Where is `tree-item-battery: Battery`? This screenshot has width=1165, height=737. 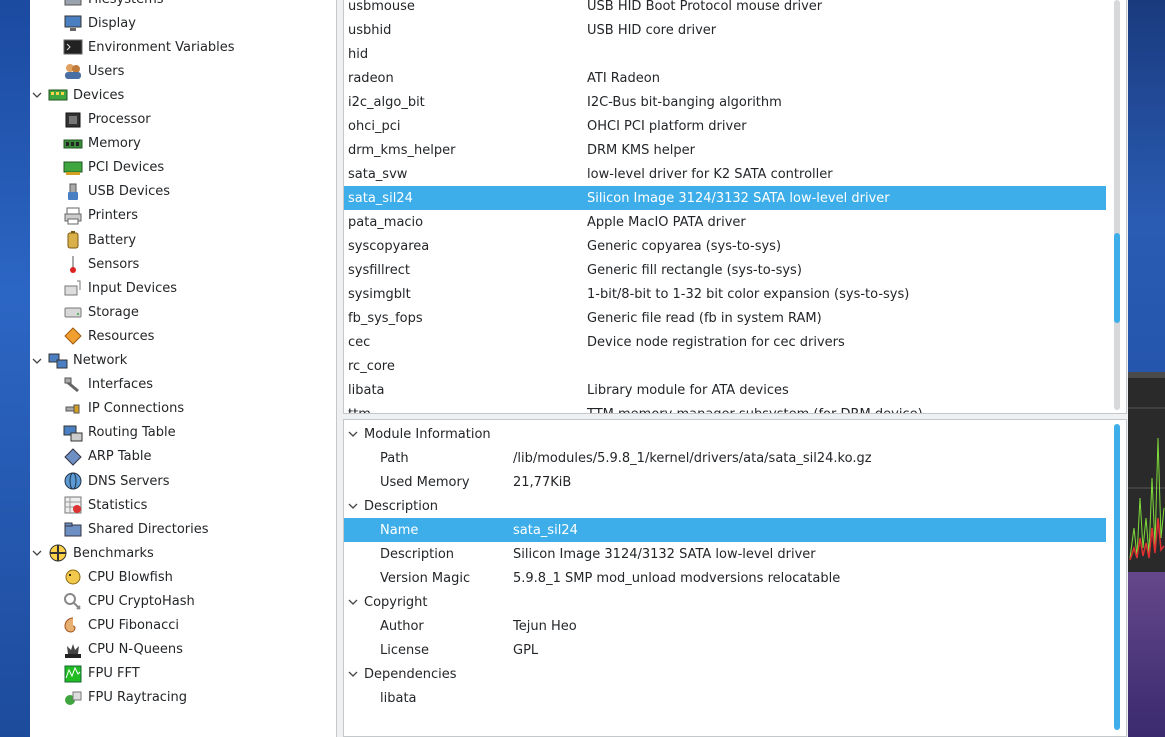 tree-item-battery: Battery is located at coordinates (99, 240).